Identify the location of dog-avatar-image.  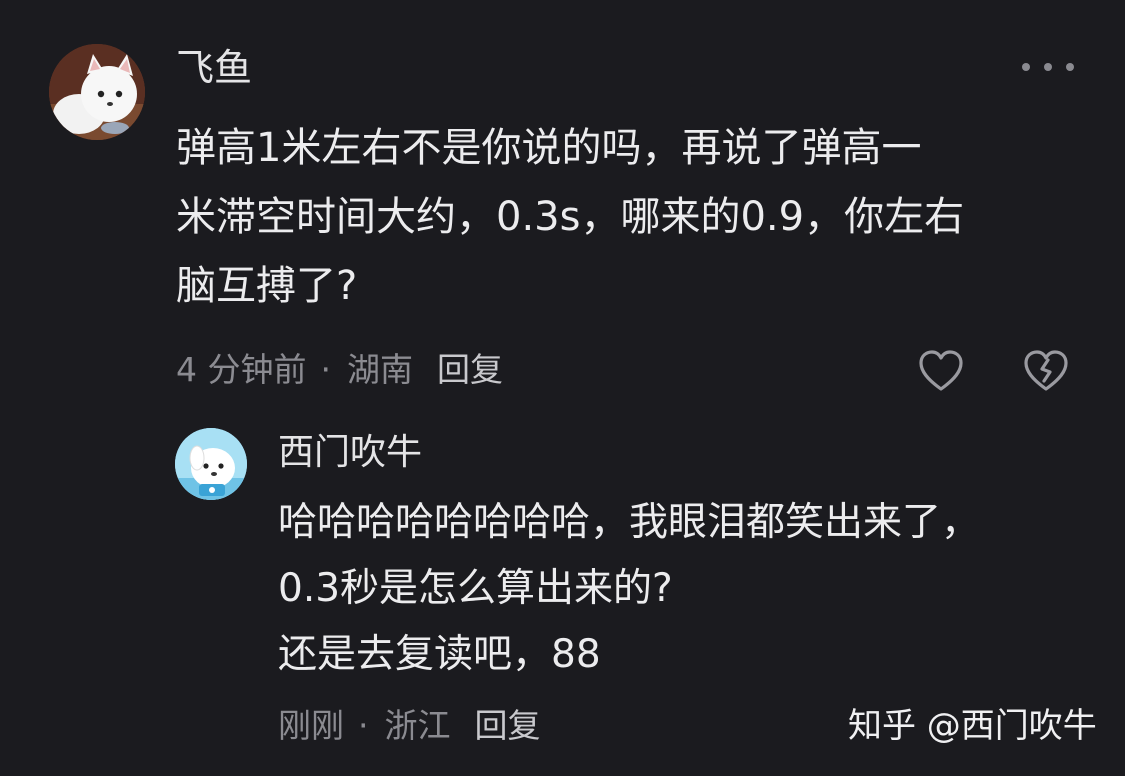
(211, 464).